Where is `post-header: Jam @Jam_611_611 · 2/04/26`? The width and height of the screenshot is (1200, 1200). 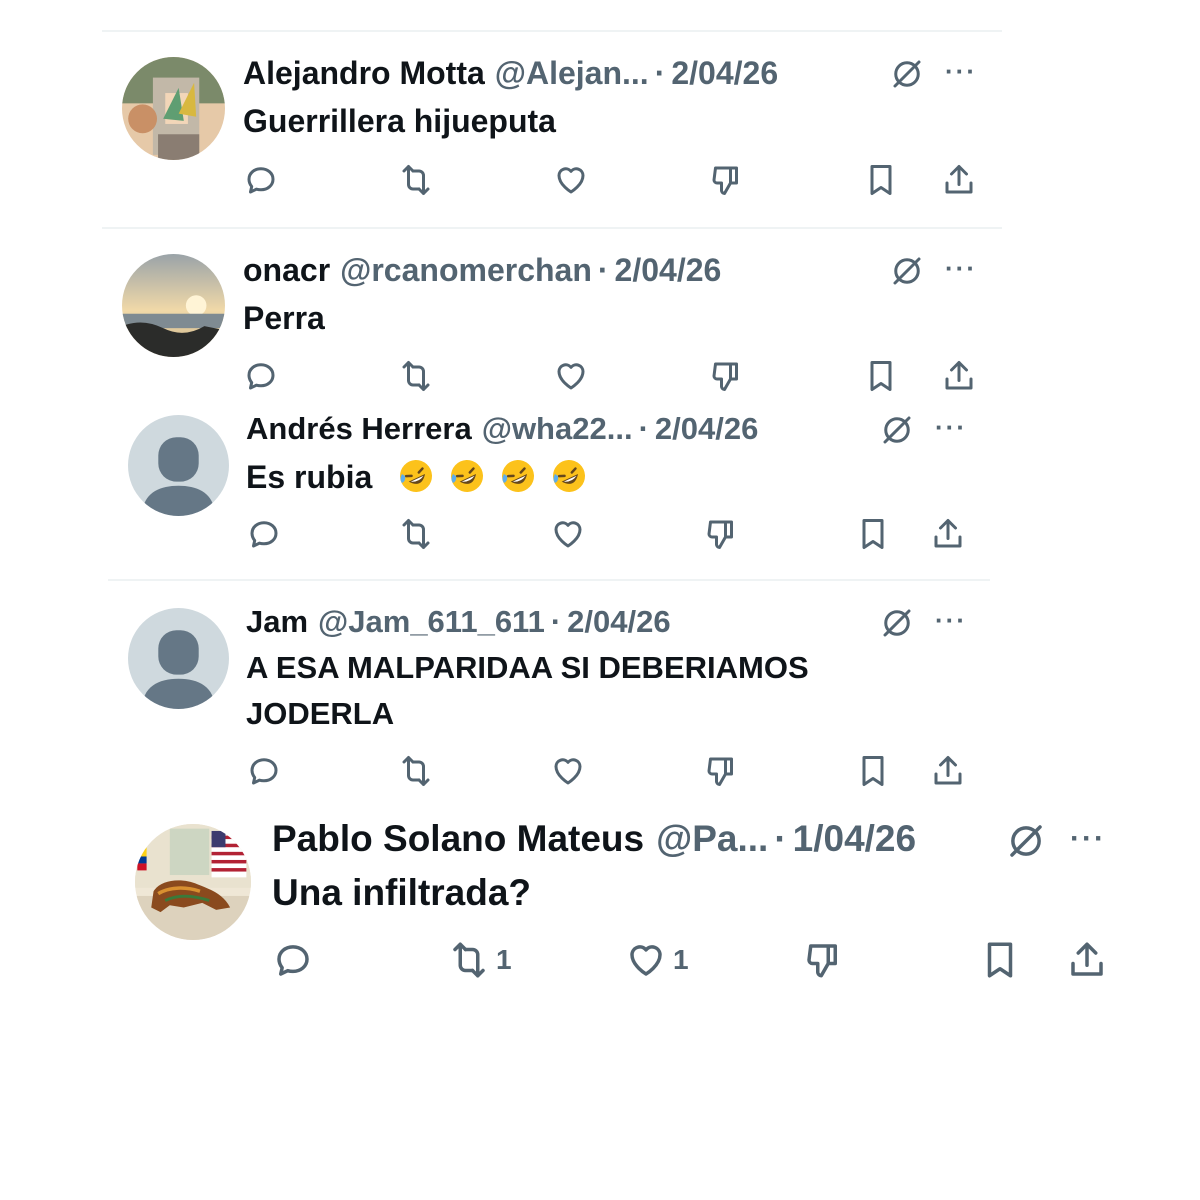 post-header: Jam @Jam_611_611 · 2/04/26 is located at coordinates (458, 622).